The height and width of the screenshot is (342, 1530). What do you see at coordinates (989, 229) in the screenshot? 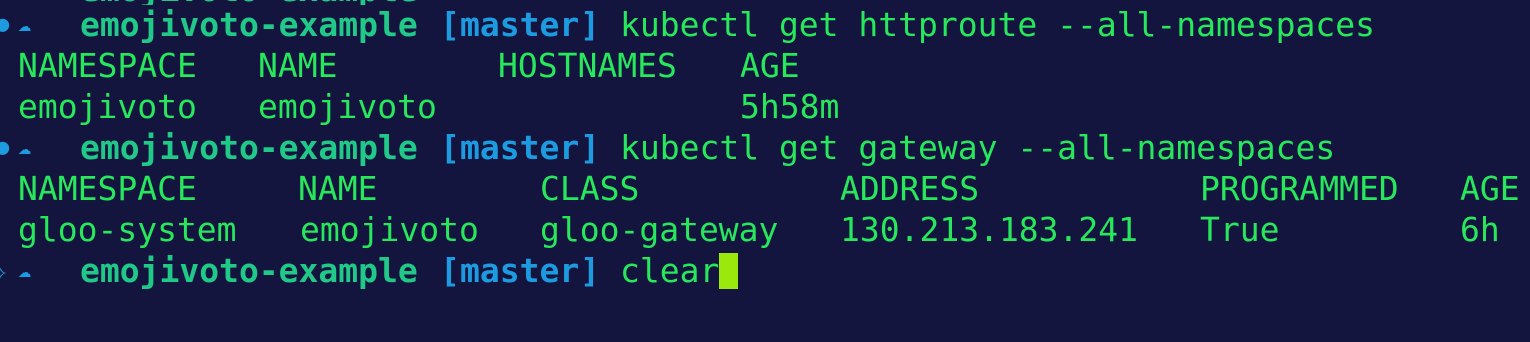
I see `cell-address: 130.213.183.241` at bounding box center [989, 229].